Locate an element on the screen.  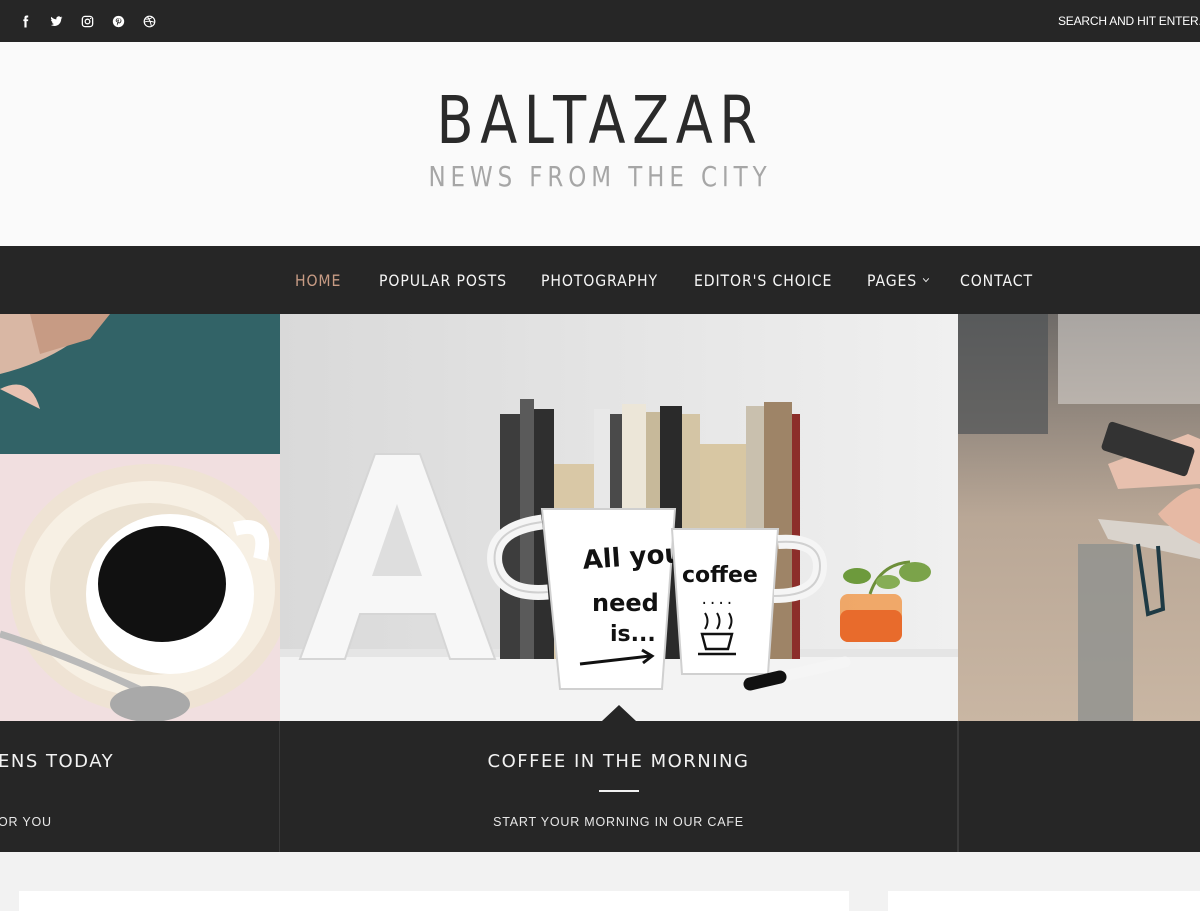
slide-subtitle: START YOUR MORNING IN OUR CAFE is located at coordinates (618, 822).